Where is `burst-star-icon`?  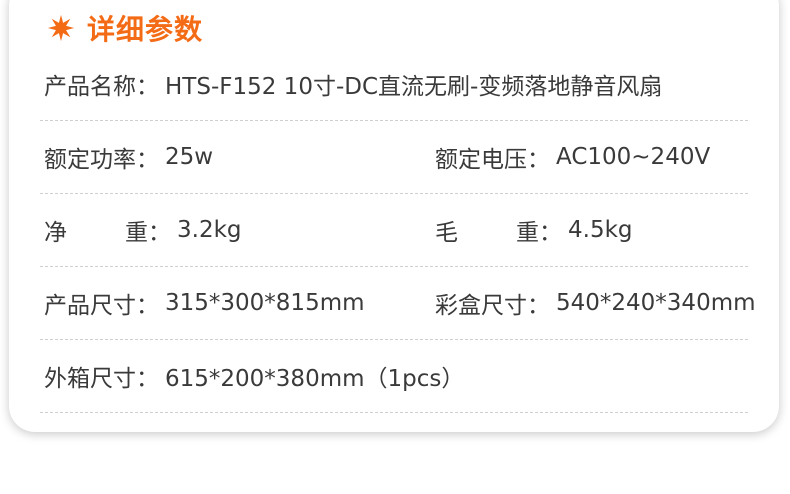 burst-star-icon is located at coordinates (61, 28).